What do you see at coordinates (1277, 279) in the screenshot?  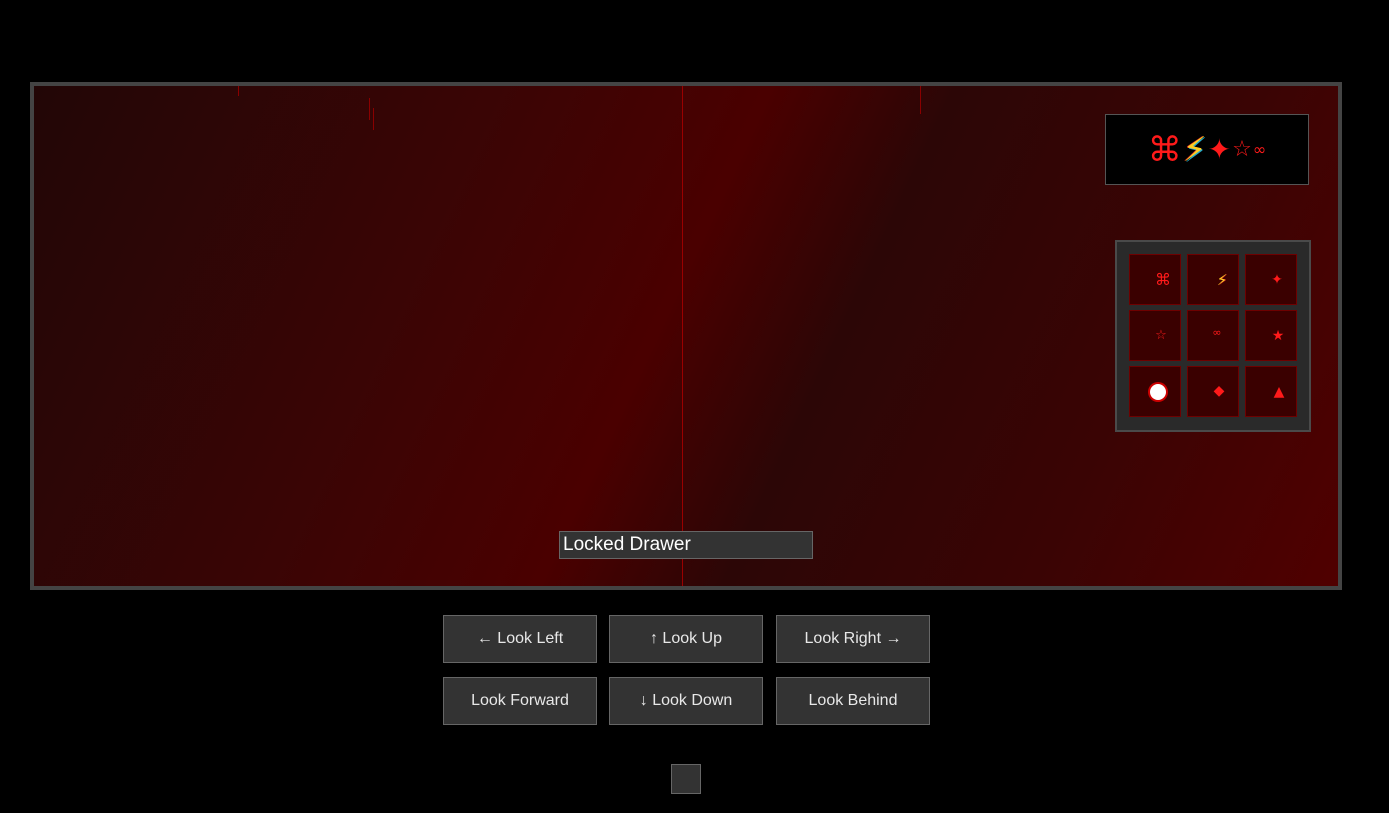 I see `sparkle-icon: ✦` at bounding box center [1277, 279].